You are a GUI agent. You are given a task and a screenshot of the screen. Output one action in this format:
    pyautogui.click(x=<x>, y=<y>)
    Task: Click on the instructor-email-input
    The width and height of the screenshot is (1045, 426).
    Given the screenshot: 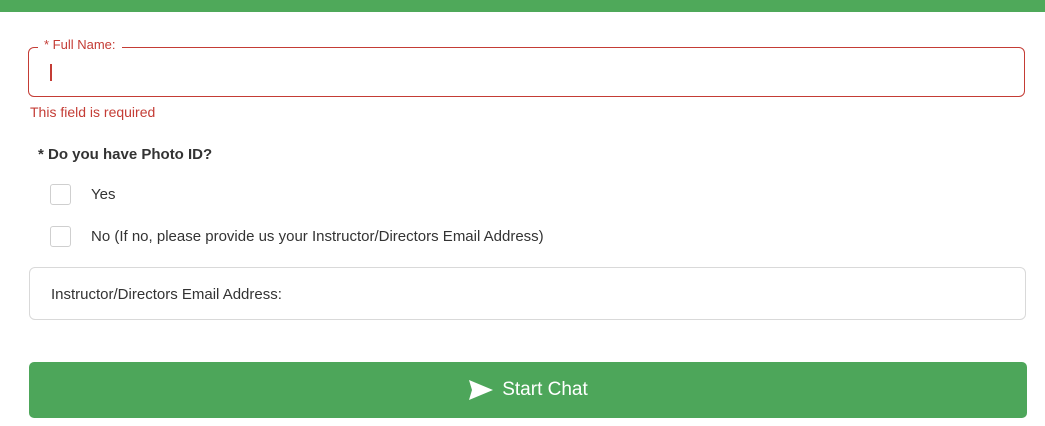 What is the action you would take?
    pyautogui.click(x=531, y=294)
    